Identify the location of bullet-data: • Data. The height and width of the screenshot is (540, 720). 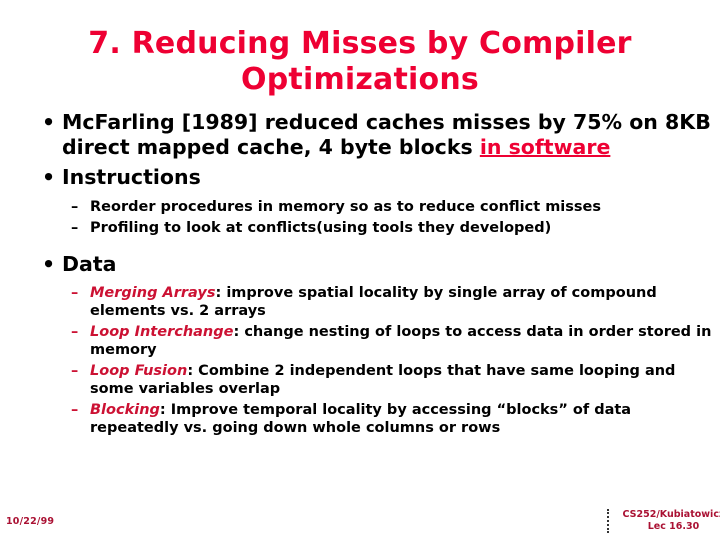
(360, 264).